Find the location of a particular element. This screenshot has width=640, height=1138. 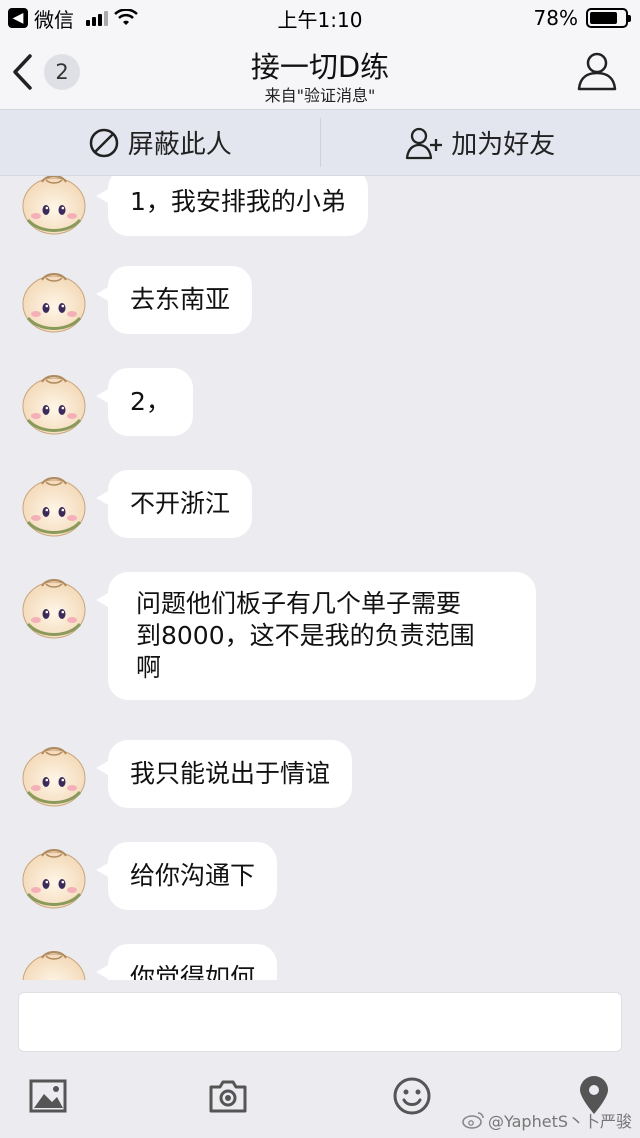

battery-icon is located at coordinates (608, 18).